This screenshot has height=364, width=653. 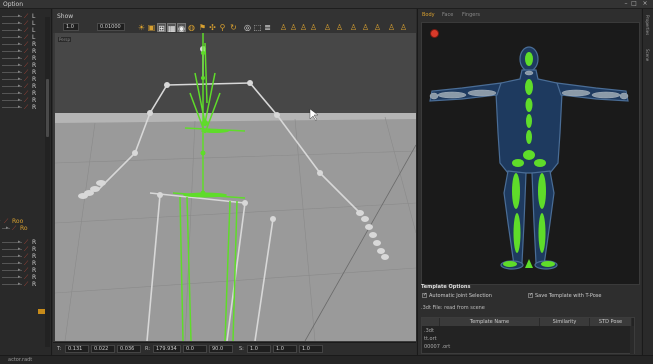 What do you see at coordinates (311, 349) in the screenshot?
I see `scale-z-field: 1.0` at bounding box center [311, 349].